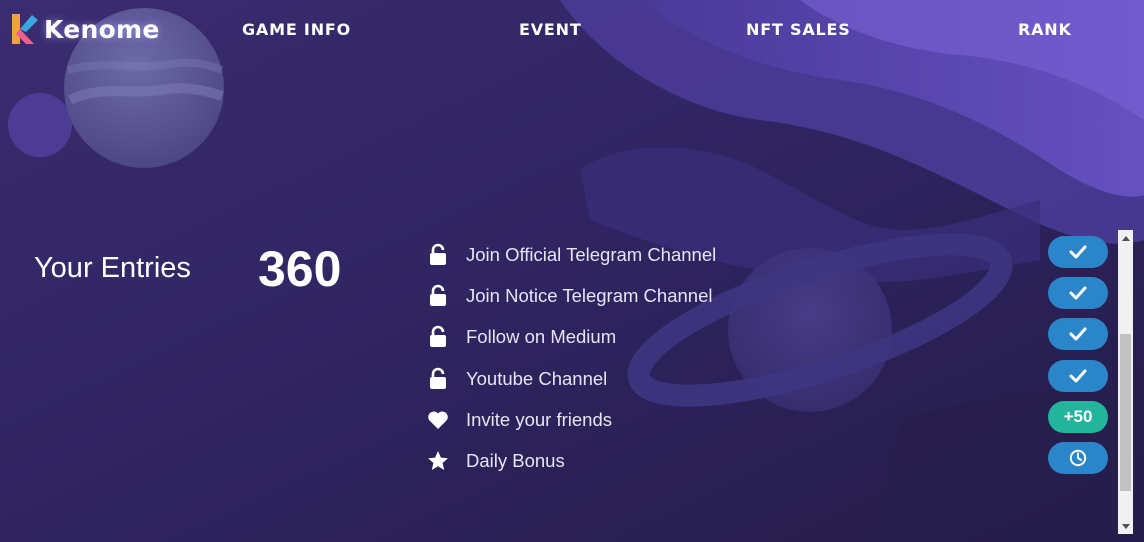 This screenshot has height=542, width=1144. I want to click on daily-bonus-button, so click(1078, 458).